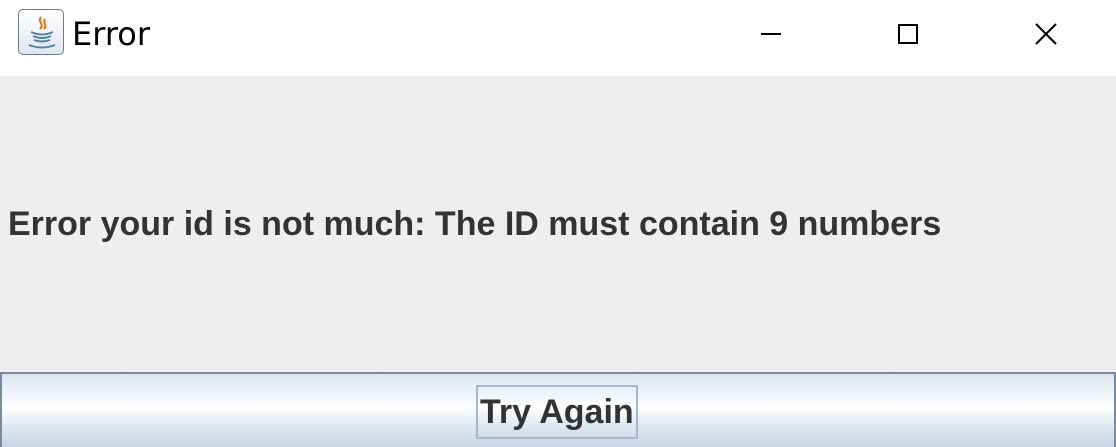 Image resolution: width=1116 pixels, height=447 pixels. I want to click on close-icon, so click(1046, 34).